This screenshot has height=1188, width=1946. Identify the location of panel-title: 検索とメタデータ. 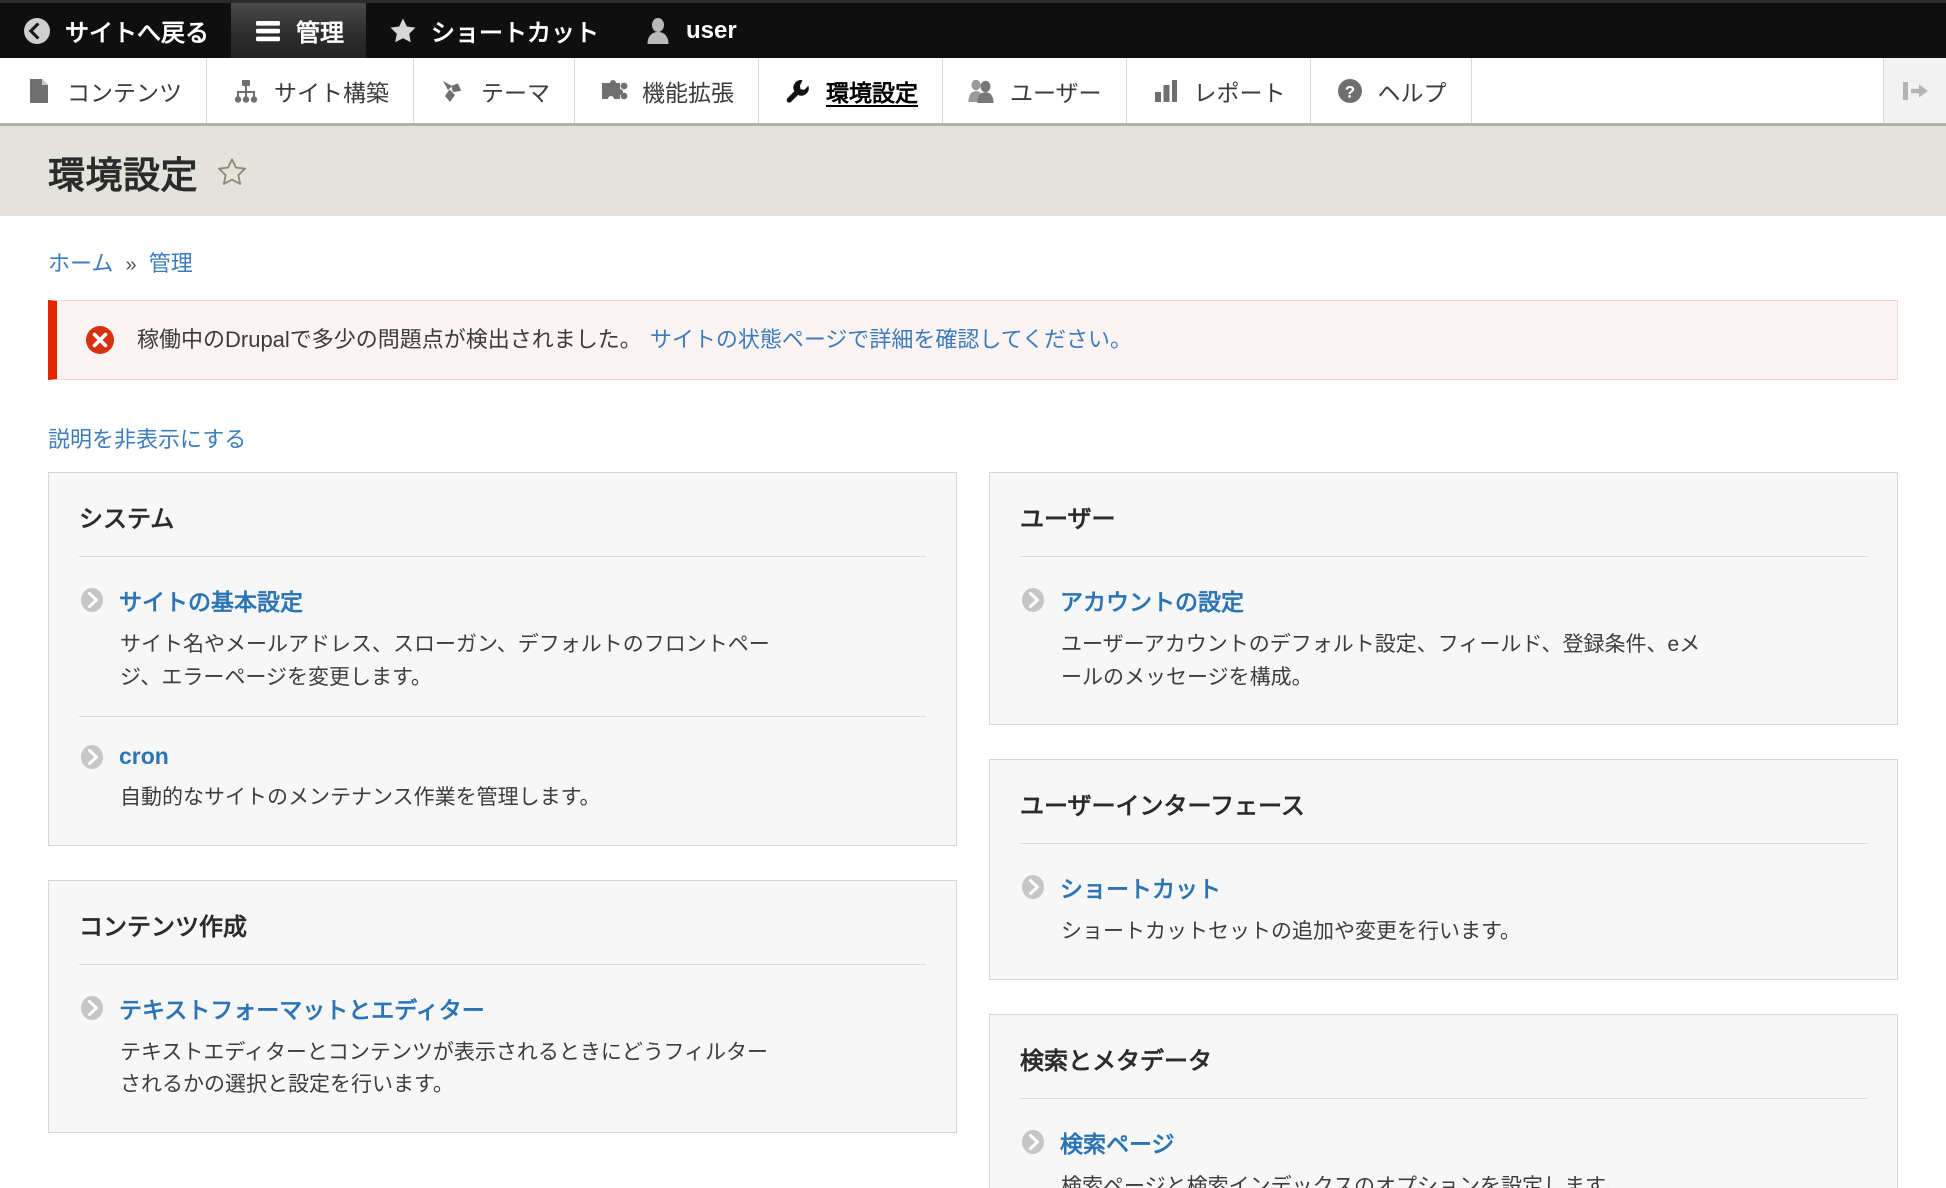
(1443, 1070).